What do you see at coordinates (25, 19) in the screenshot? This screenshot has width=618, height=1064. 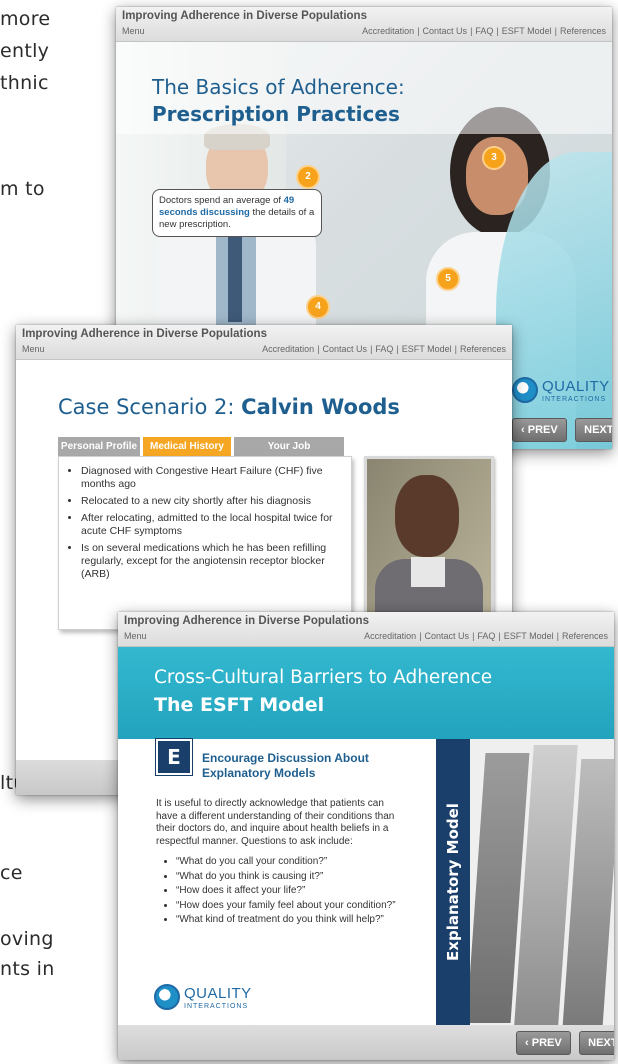 I see `background-text-1: more` at bounding box center [25, 19].